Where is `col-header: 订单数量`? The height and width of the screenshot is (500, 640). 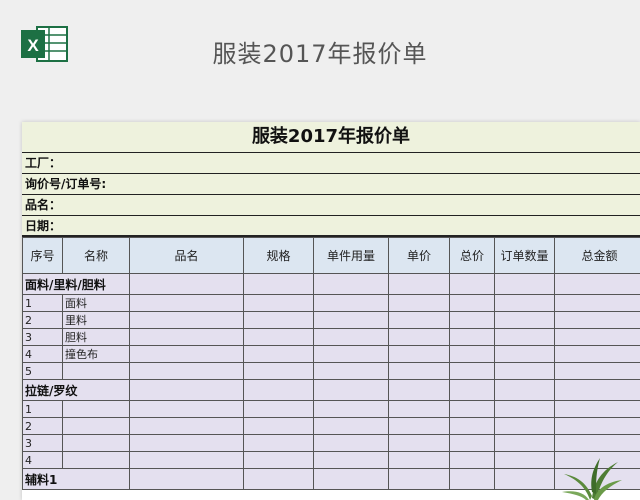
col-header: 订单数量 is located at coordinates (524, 255).